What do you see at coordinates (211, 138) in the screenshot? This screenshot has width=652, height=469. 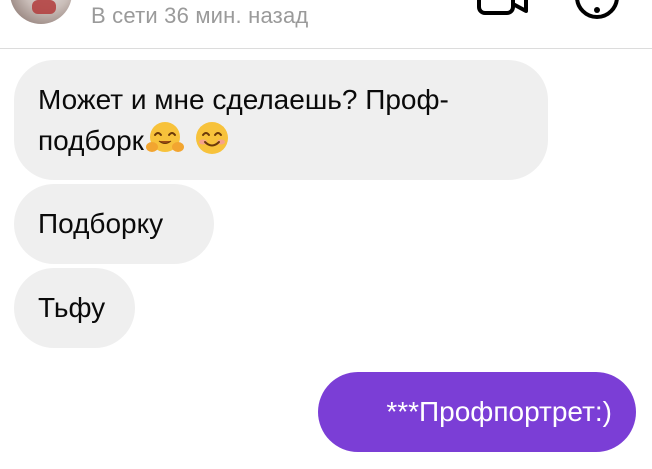 I see `smiling-face-emoji` at bounding box center [211, 138].